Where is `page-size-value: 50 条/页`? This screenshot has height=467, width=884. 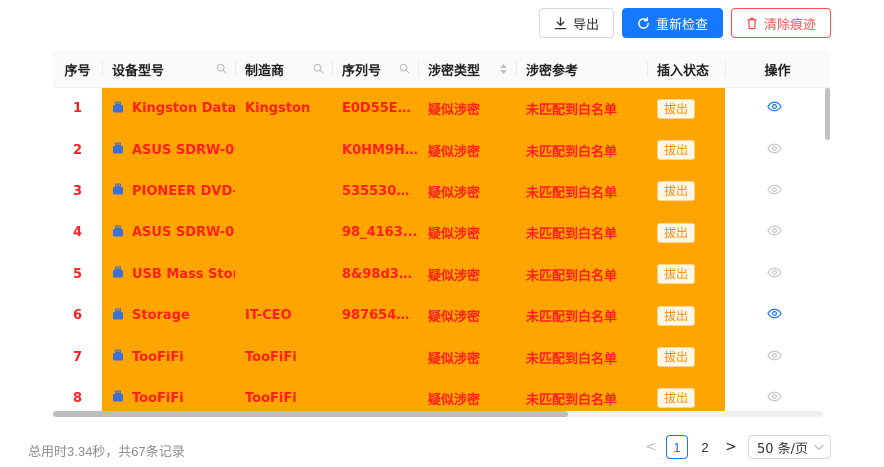
page-size-value: 50 条/页 is located at coordinates (782, 449).